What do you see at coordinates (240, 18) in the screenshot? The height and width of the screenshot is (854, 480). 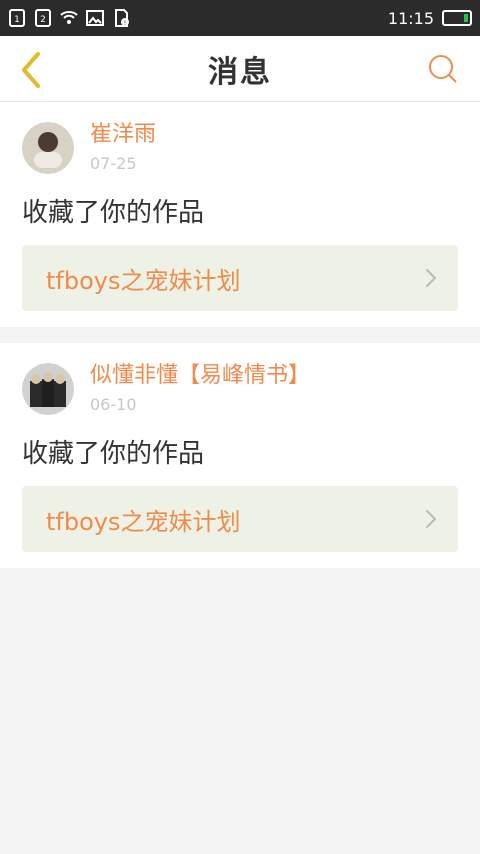 I see `status-bar: 1 2 ! 11:15` at bounding box center [240, 18].